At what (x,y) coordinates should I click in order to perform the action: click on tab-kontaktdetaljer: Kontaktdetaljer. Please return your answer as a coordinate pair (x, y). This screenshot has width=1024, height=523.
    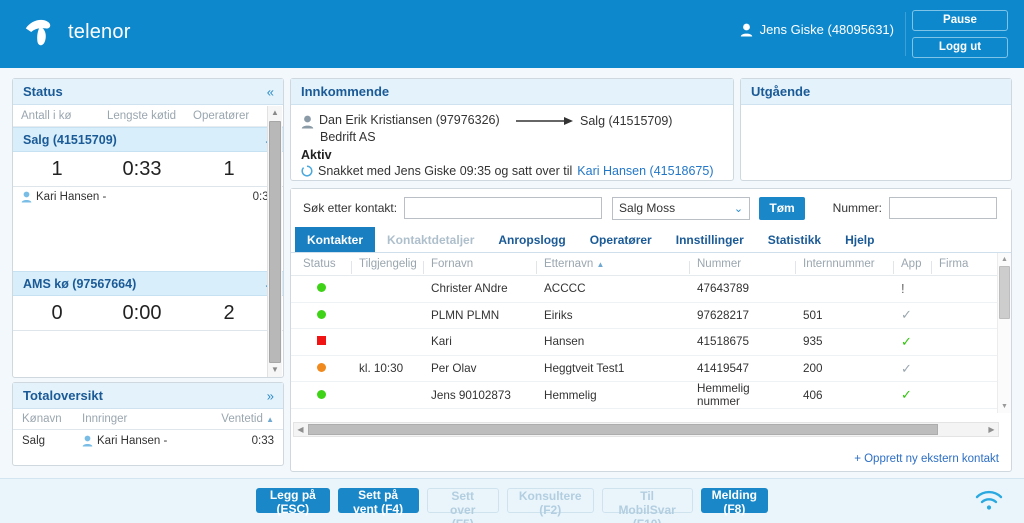
    Looking at the image, I should click on (430, 239).